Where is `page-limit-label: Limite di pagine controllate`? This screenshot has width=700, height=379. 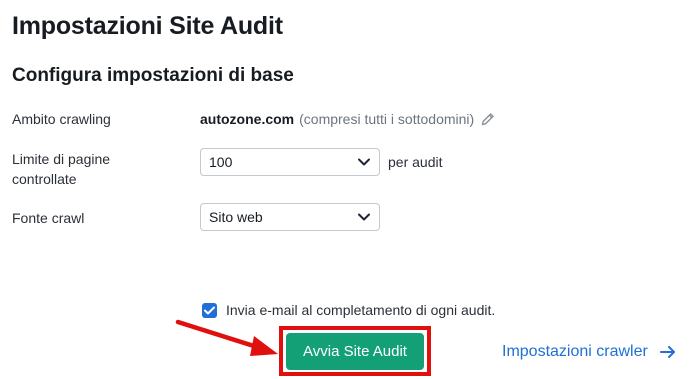 page-limit-label: Limite di pagine controllate is located at coordinates (61, 169).